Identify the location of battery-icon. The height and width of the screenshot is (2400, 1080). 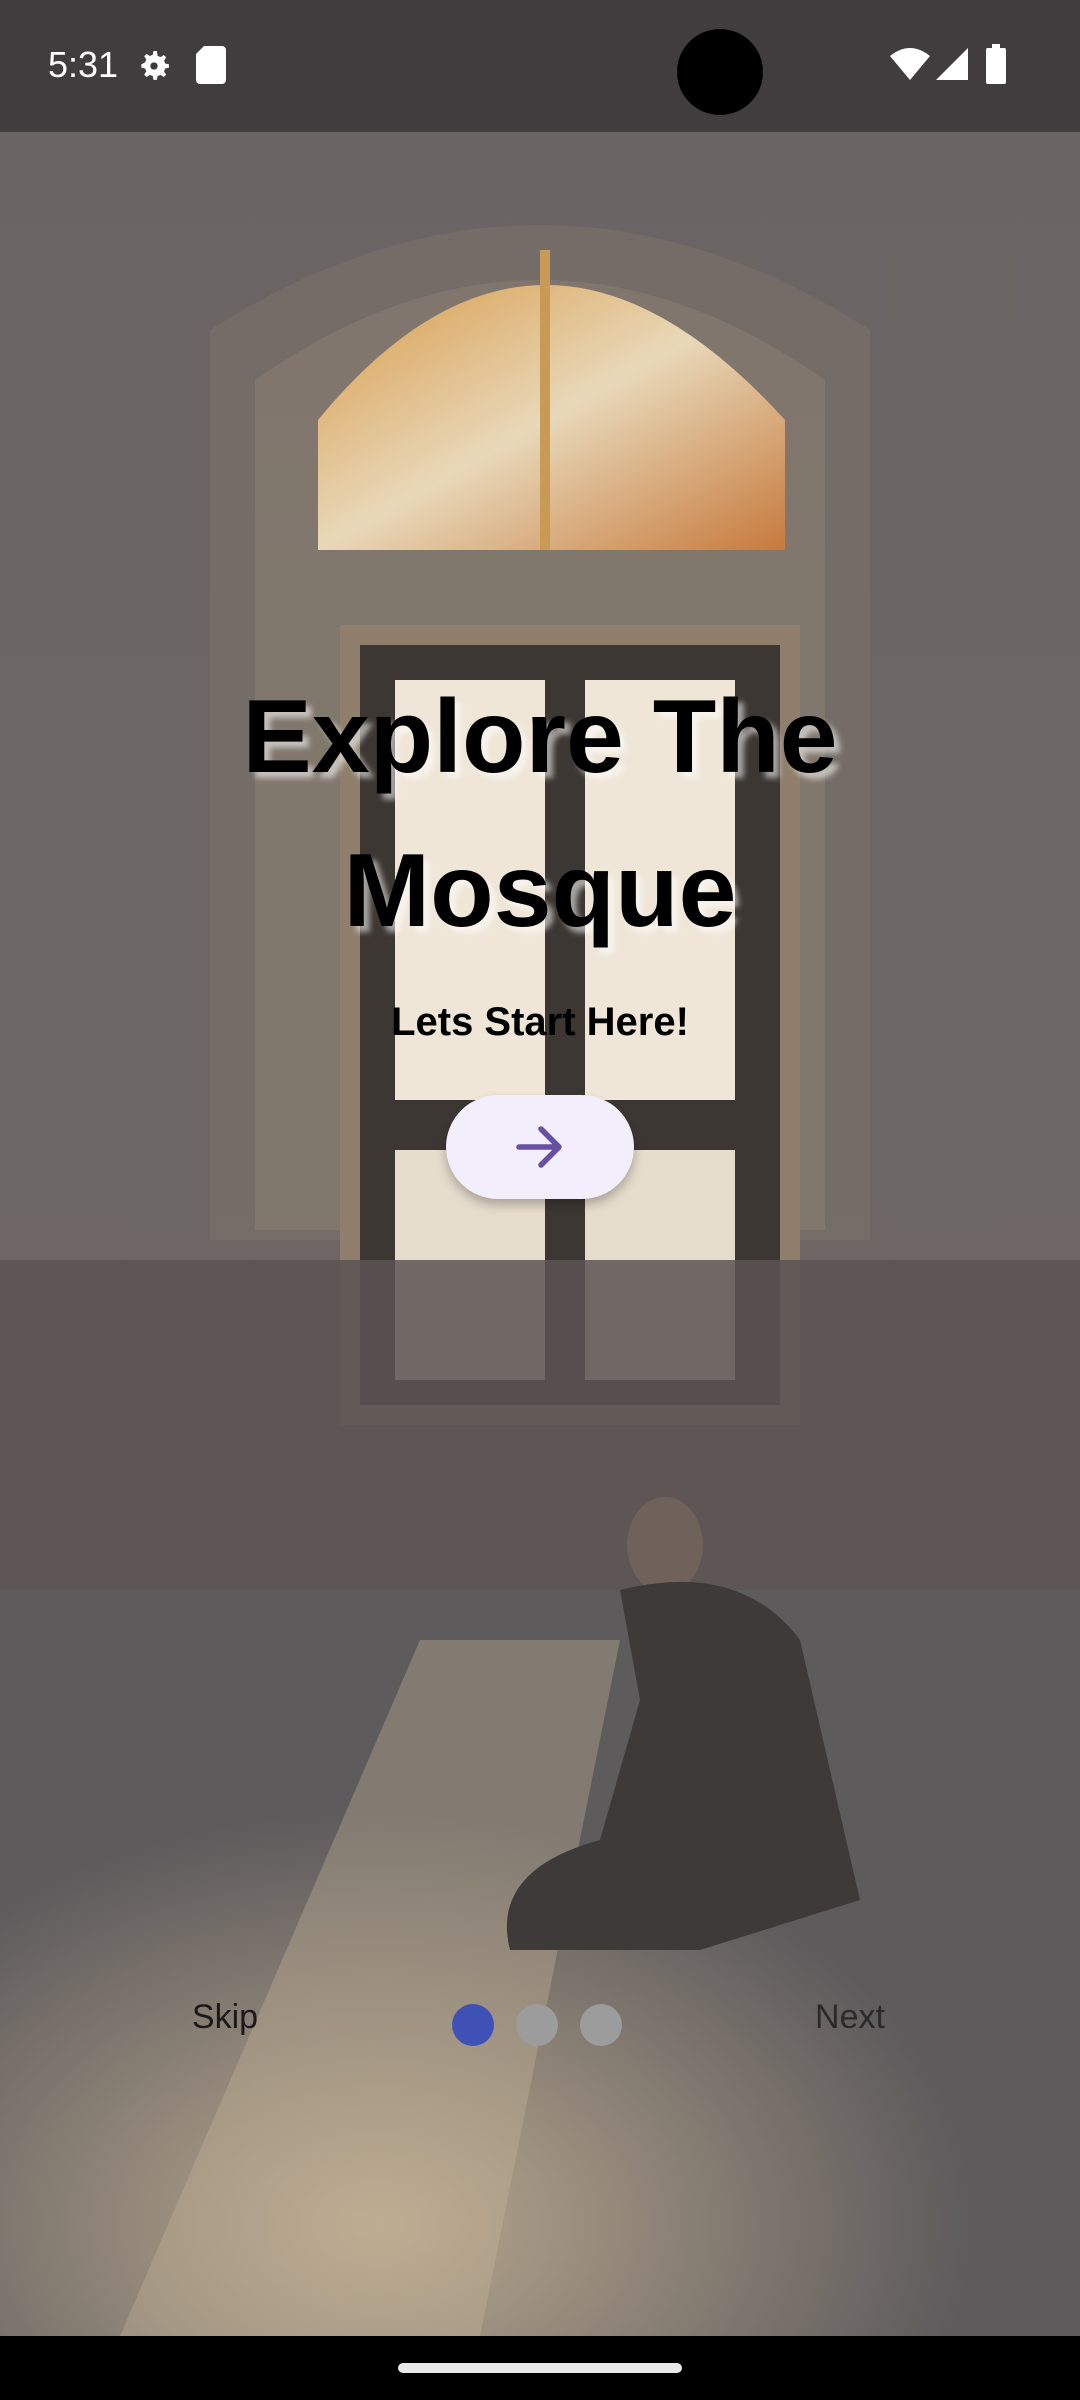
(996, 66).